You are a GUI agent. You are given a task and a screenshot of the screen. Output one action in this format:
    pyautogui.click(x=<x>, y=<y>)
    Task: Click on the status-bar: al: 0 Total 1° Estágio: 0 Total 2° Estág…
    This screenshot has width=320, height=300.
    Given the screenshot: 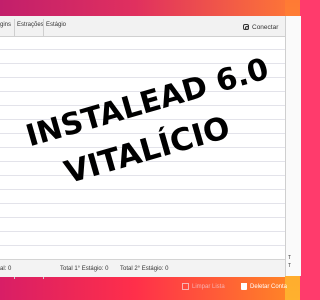 What is the action you would take?
    pyautogui.click(x=142, y=268)
    